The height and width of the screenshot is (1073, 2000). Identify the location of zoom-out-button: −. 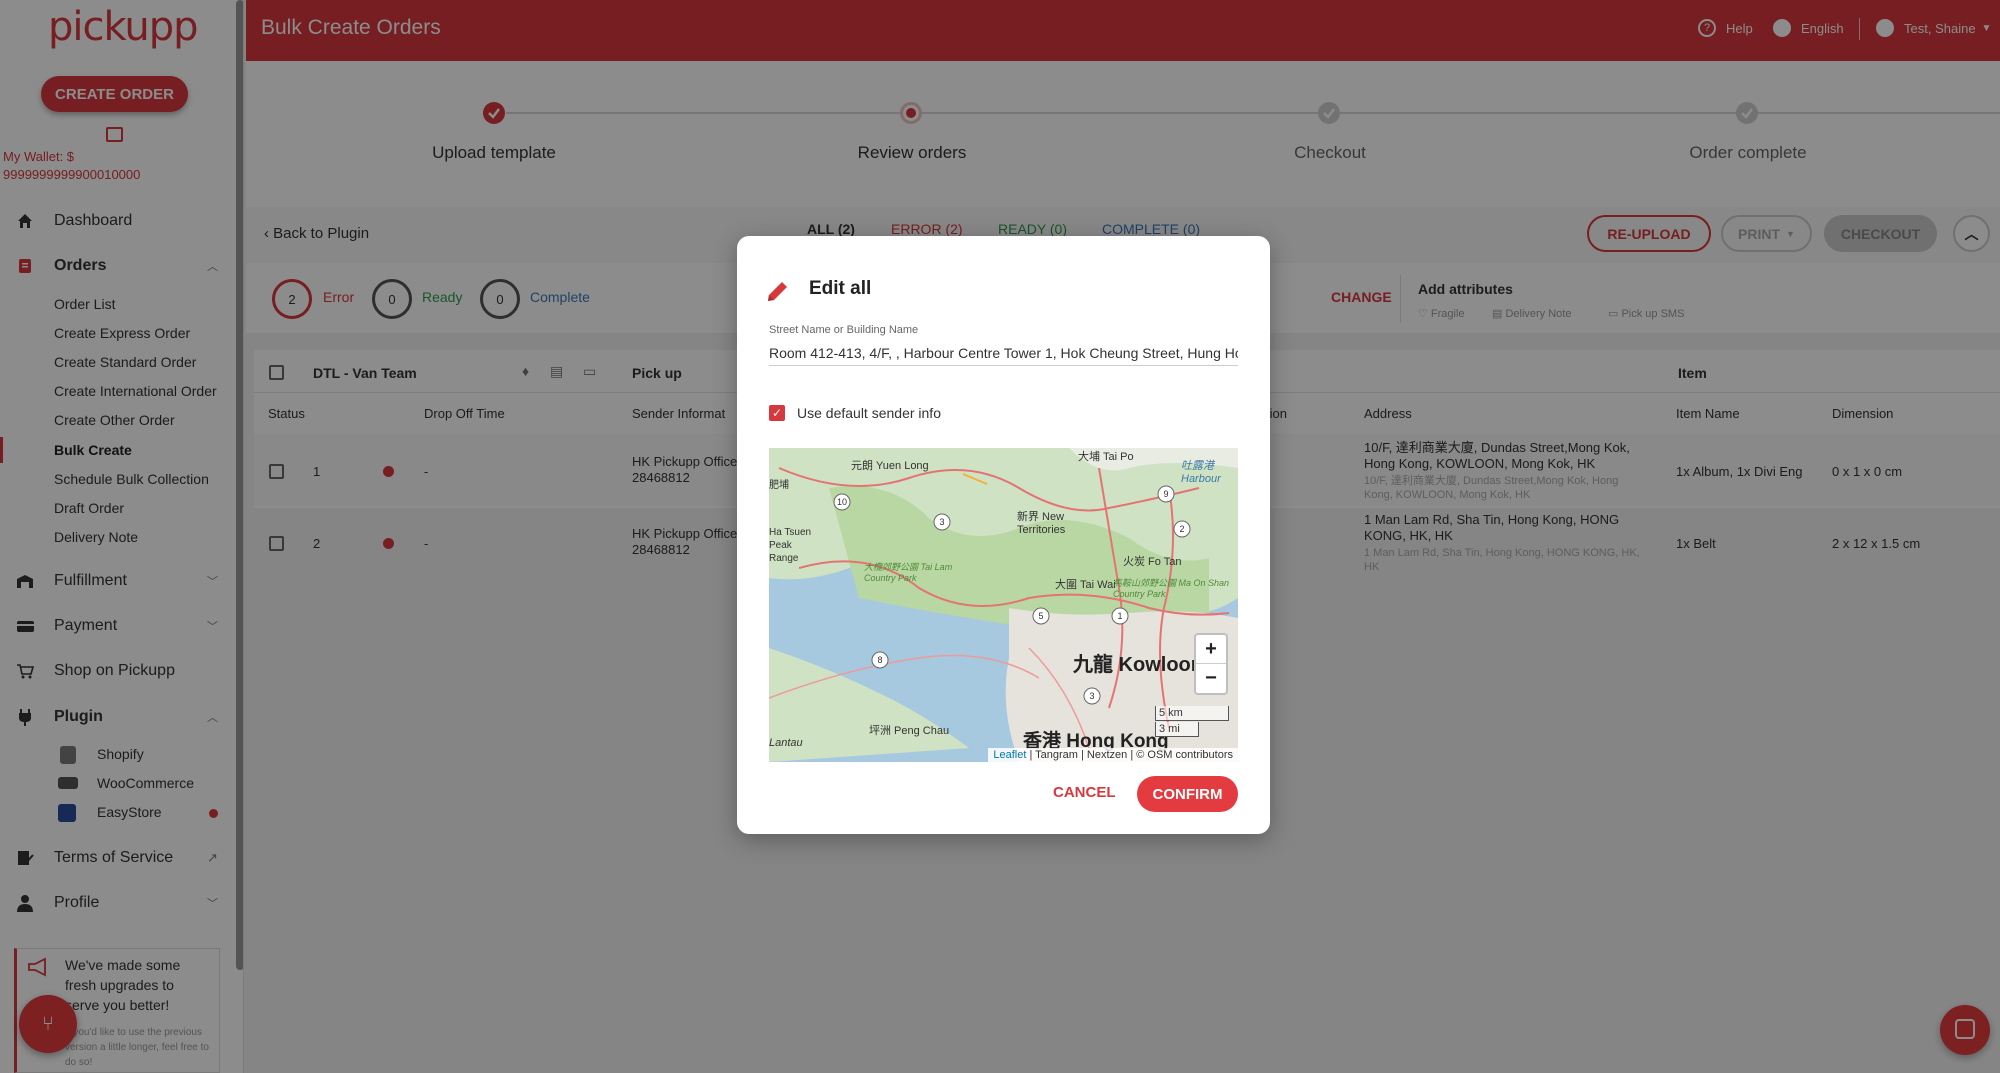
(1211, 678).